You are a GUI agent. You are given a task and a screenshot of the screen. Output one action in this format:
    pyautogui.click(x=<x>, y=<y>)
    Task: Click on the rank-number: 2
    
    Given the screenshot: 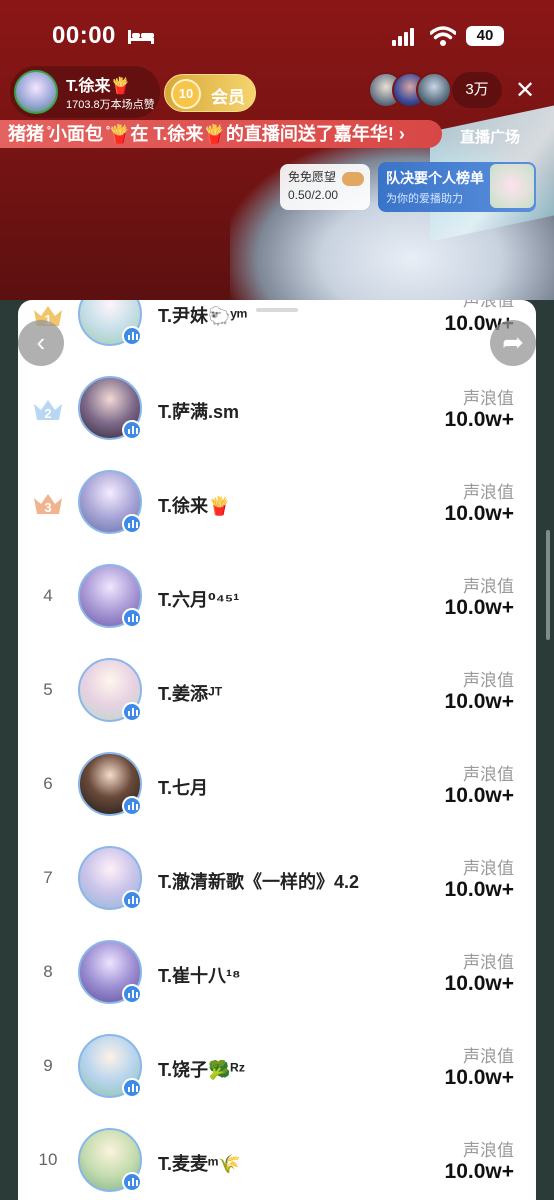 What is the action you would take?
    pyautogui.click(x=48, y=413)
    